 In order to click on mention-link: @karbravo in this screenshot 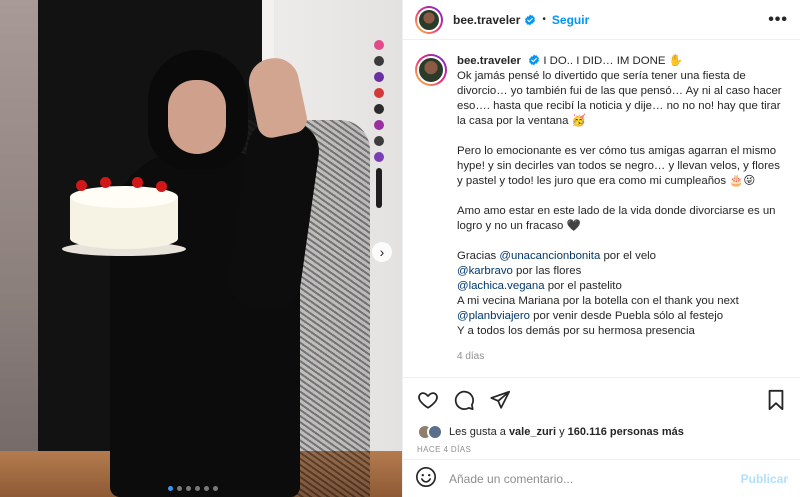, I will do `click(485, 271)`.